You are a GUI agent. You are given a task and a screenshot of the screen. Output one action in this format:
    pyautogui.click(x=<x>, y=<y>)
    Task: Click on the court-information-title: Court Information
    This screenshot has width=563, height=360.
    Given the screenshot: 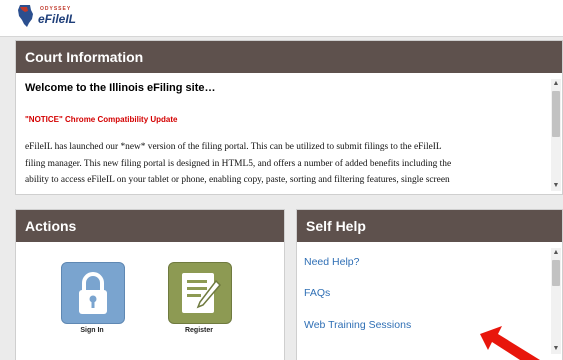 What is the action you would take?
    pyautogui.click(x=289, y=57)
    